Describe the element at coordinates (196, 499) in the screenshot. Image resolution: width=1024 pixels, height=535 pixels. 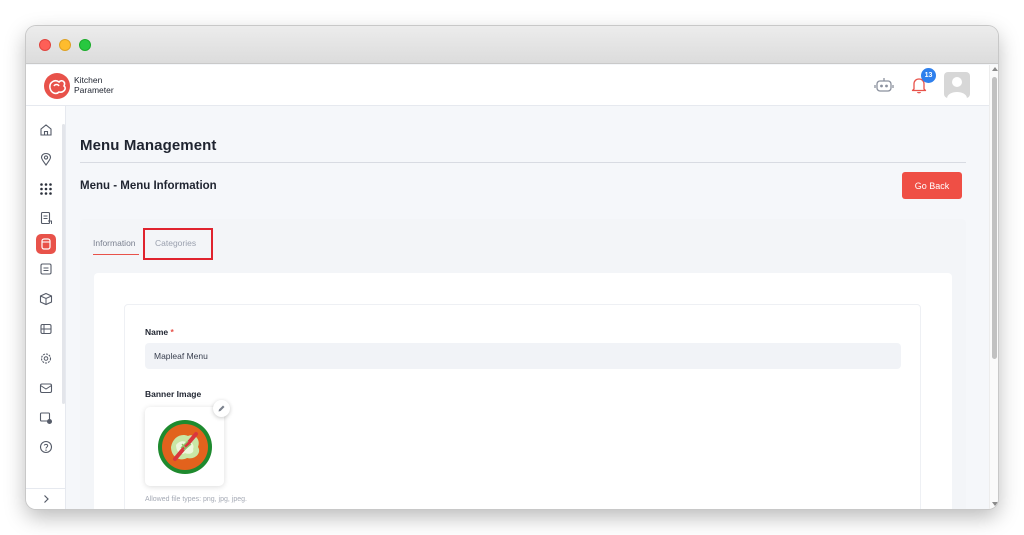
I see `file-types-hint: Allowed file types: png, jpg, jpeg.` at that location.